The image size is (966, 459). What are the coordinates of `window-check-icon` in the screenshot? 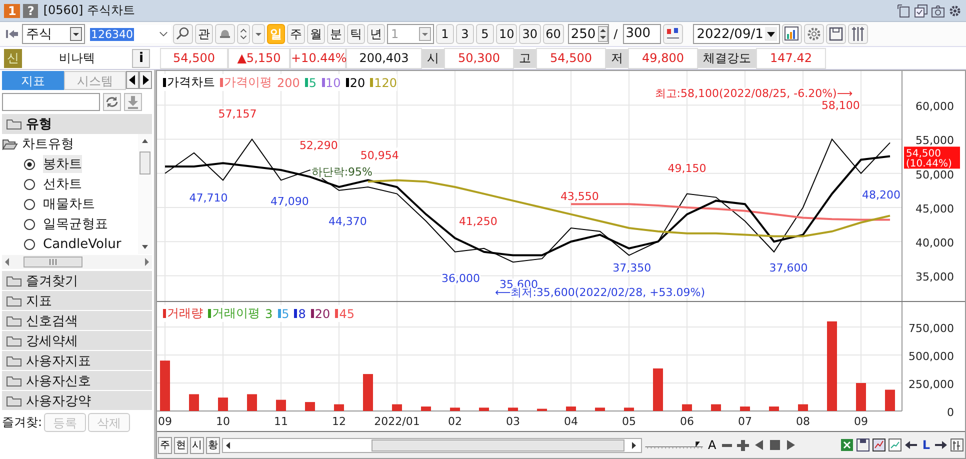 It's located at (921, 11).